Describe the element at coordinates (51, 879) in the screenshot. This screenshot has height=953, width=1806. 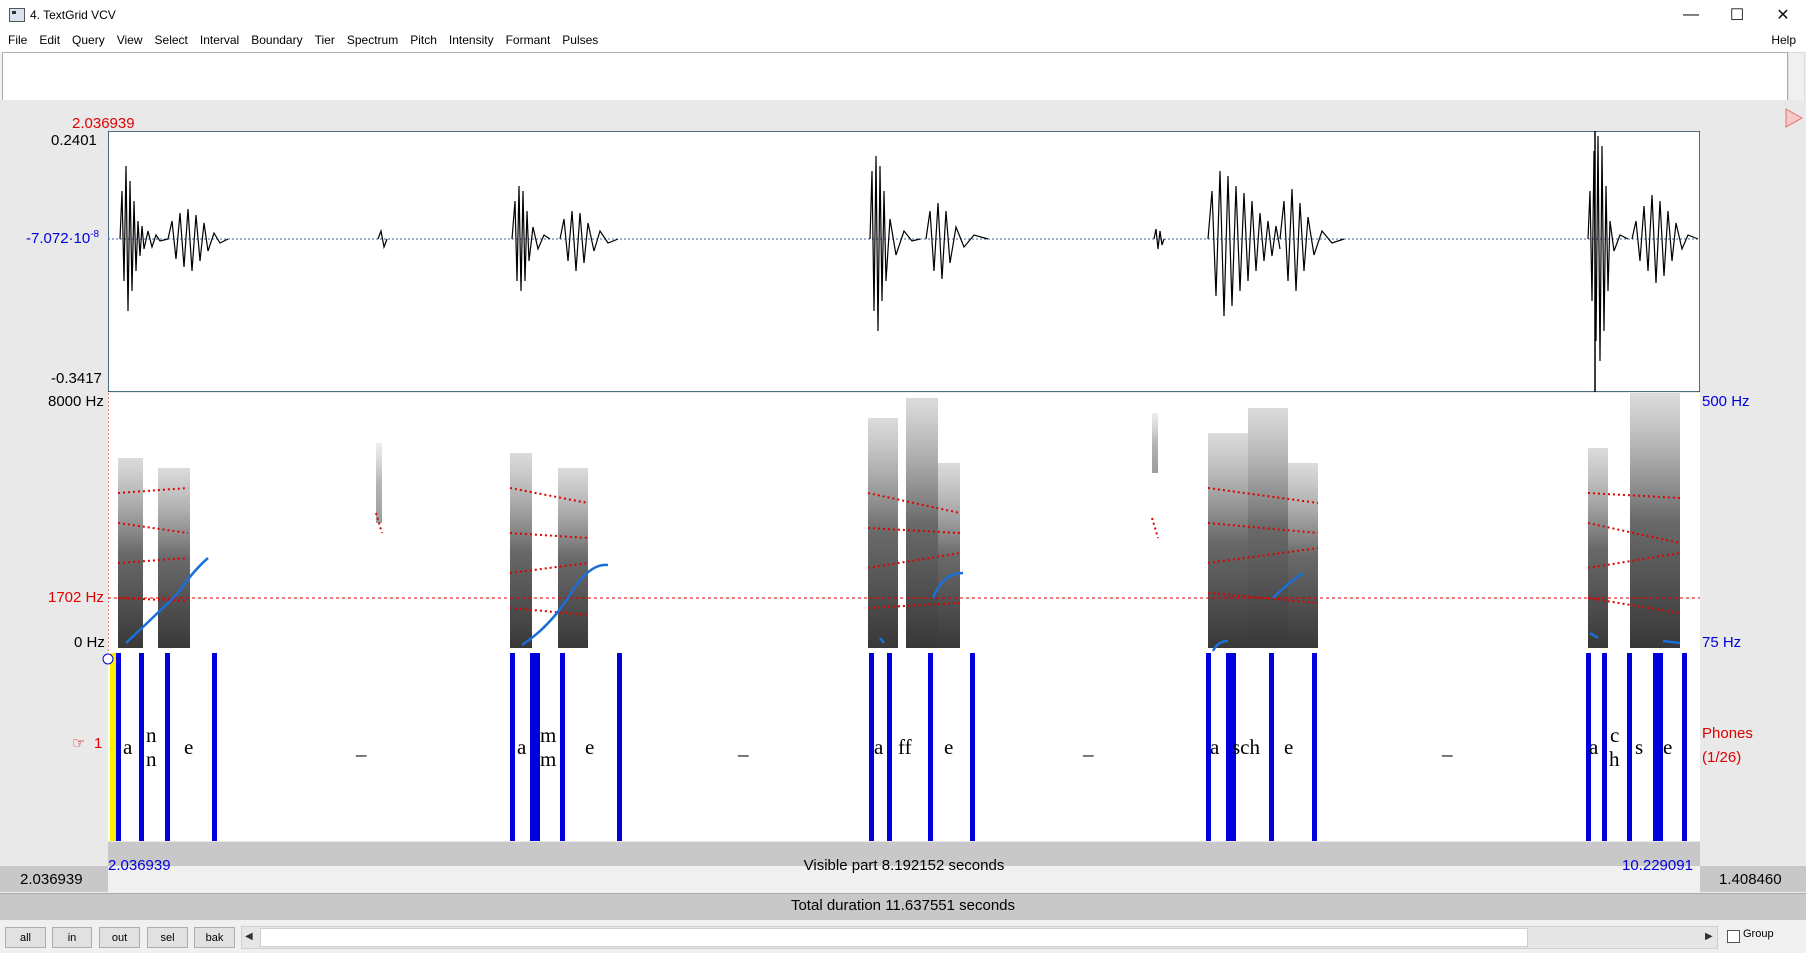
I see `left-outside-label: 2.036939` at that location.